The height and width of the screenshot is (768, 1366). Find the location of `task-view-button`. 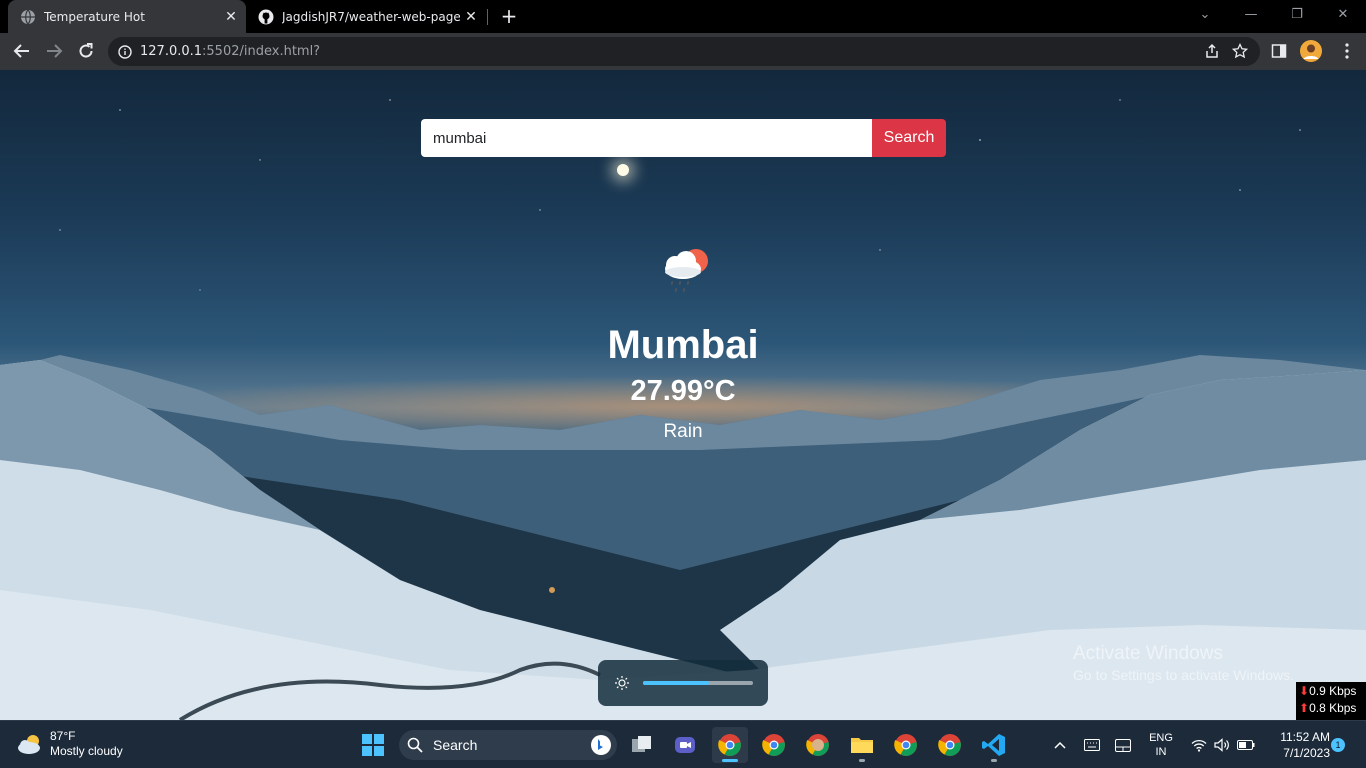

task-view-button is located at coordinates (642, 745).